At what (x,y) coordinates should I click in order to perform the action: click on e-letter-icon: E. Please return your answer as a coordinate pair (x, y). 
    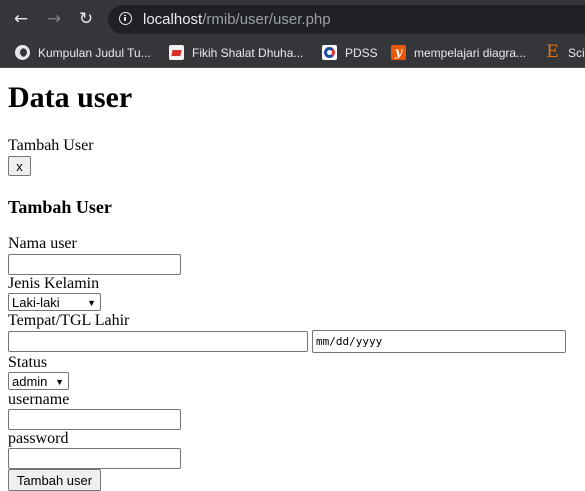
    Looking at the image, I should click on (552, 52).